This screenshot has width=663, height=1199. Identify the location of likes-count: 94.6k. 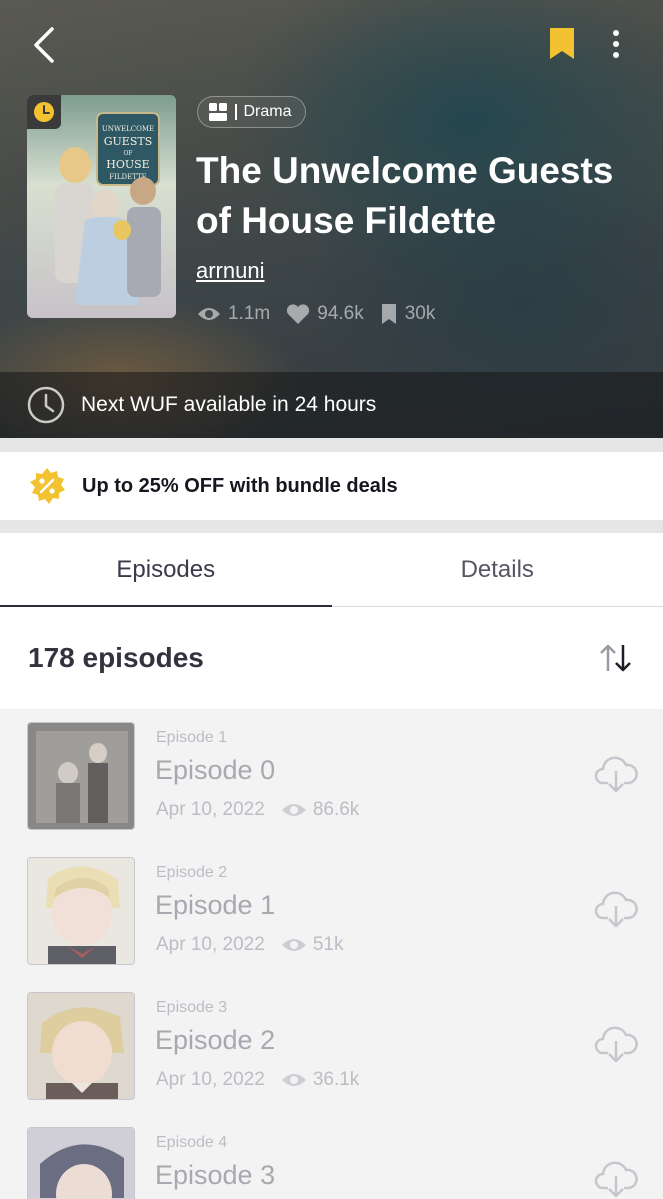
(340, 313).